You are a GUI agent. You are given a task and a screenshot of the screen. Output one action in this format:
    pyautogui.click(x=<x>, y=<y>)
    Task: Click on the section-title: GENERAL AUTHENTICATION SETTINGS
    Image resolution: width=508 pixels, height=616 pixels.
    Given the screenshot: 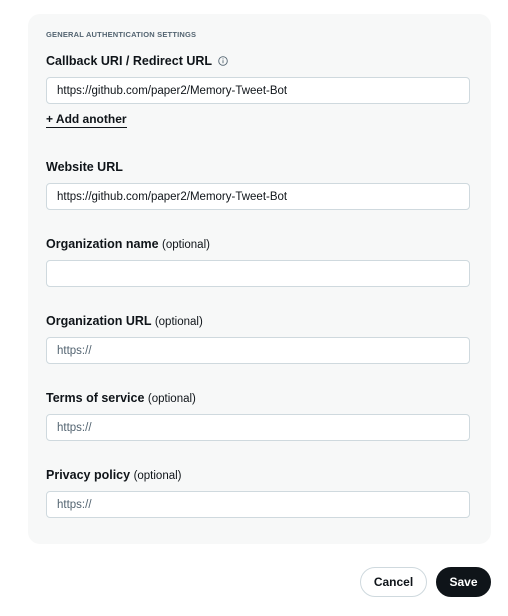 What is the action you would take?
    pyautogui.click(x=121, y=34)
    